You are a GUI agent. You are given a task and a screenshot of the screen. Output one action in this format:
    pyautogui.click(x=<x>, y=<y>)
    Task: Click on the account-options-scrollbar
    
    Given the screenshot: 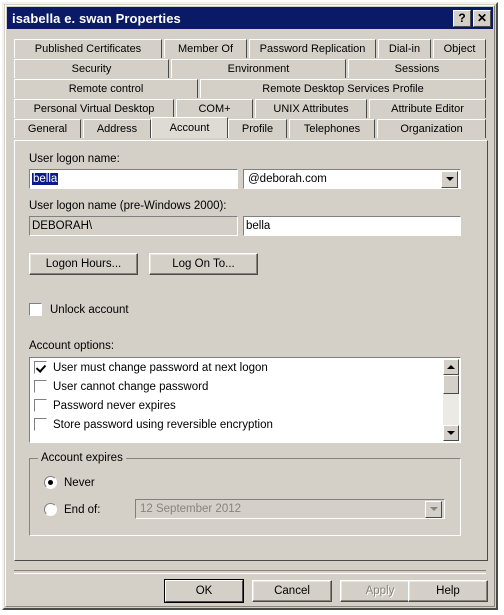 What is the action you would take?
    pyautogui.click(x=451, y=400)
    